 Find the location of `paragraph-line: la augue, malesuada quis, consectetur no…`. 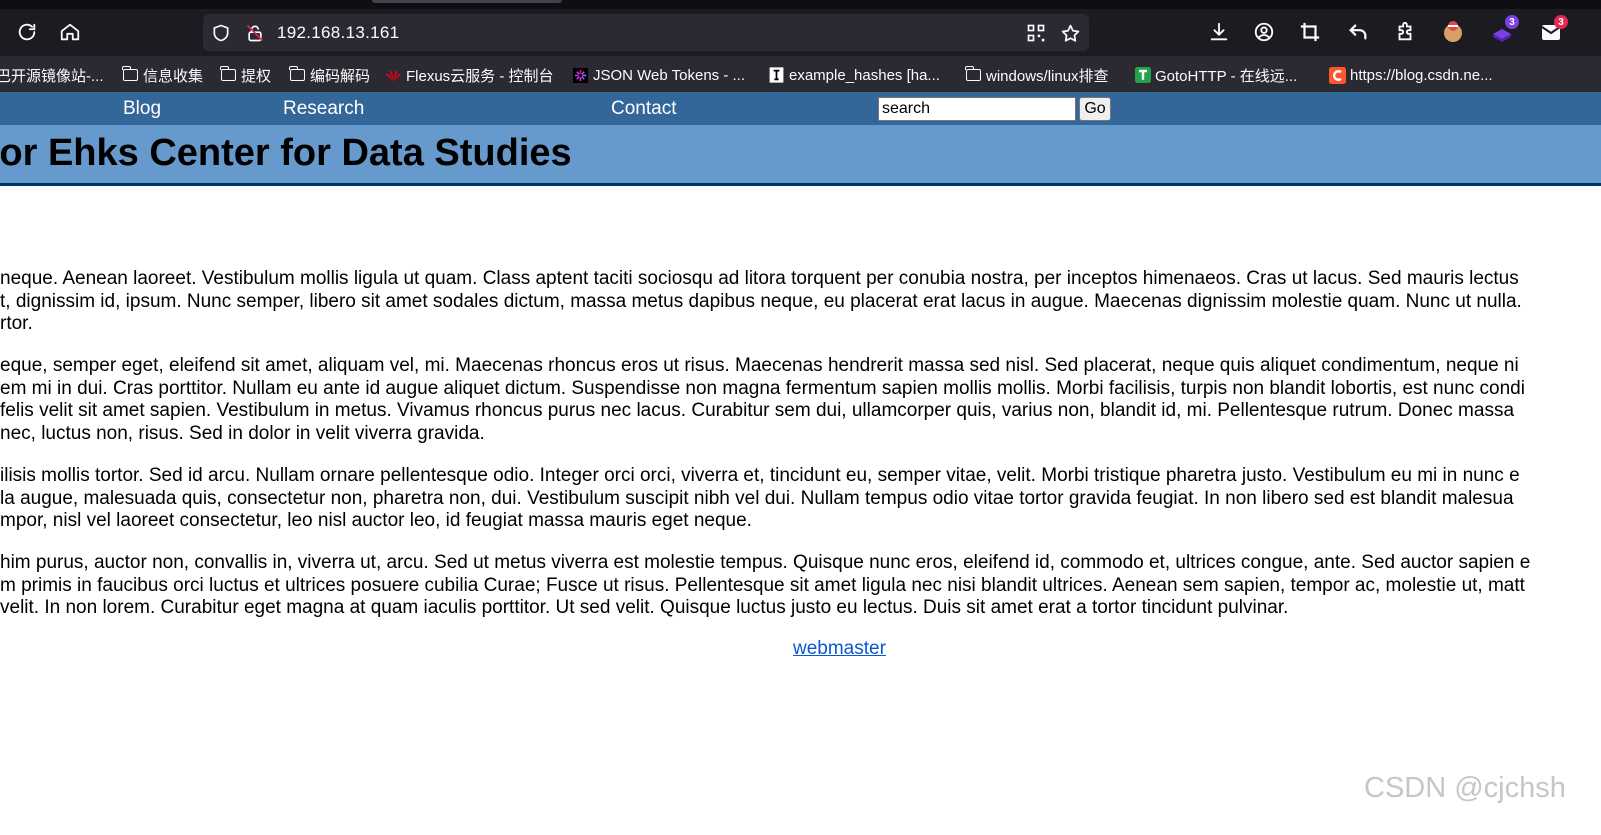

paragraph-line: la augue, malesuada quis, consectetur no… is located at coordinates (757, 498).